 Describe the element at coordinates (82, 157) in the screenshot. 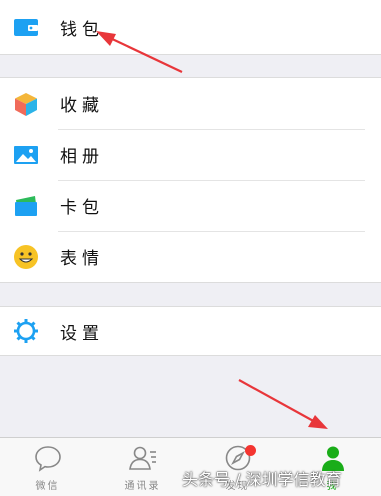

I see `menu-item-label: 相册` at that location.